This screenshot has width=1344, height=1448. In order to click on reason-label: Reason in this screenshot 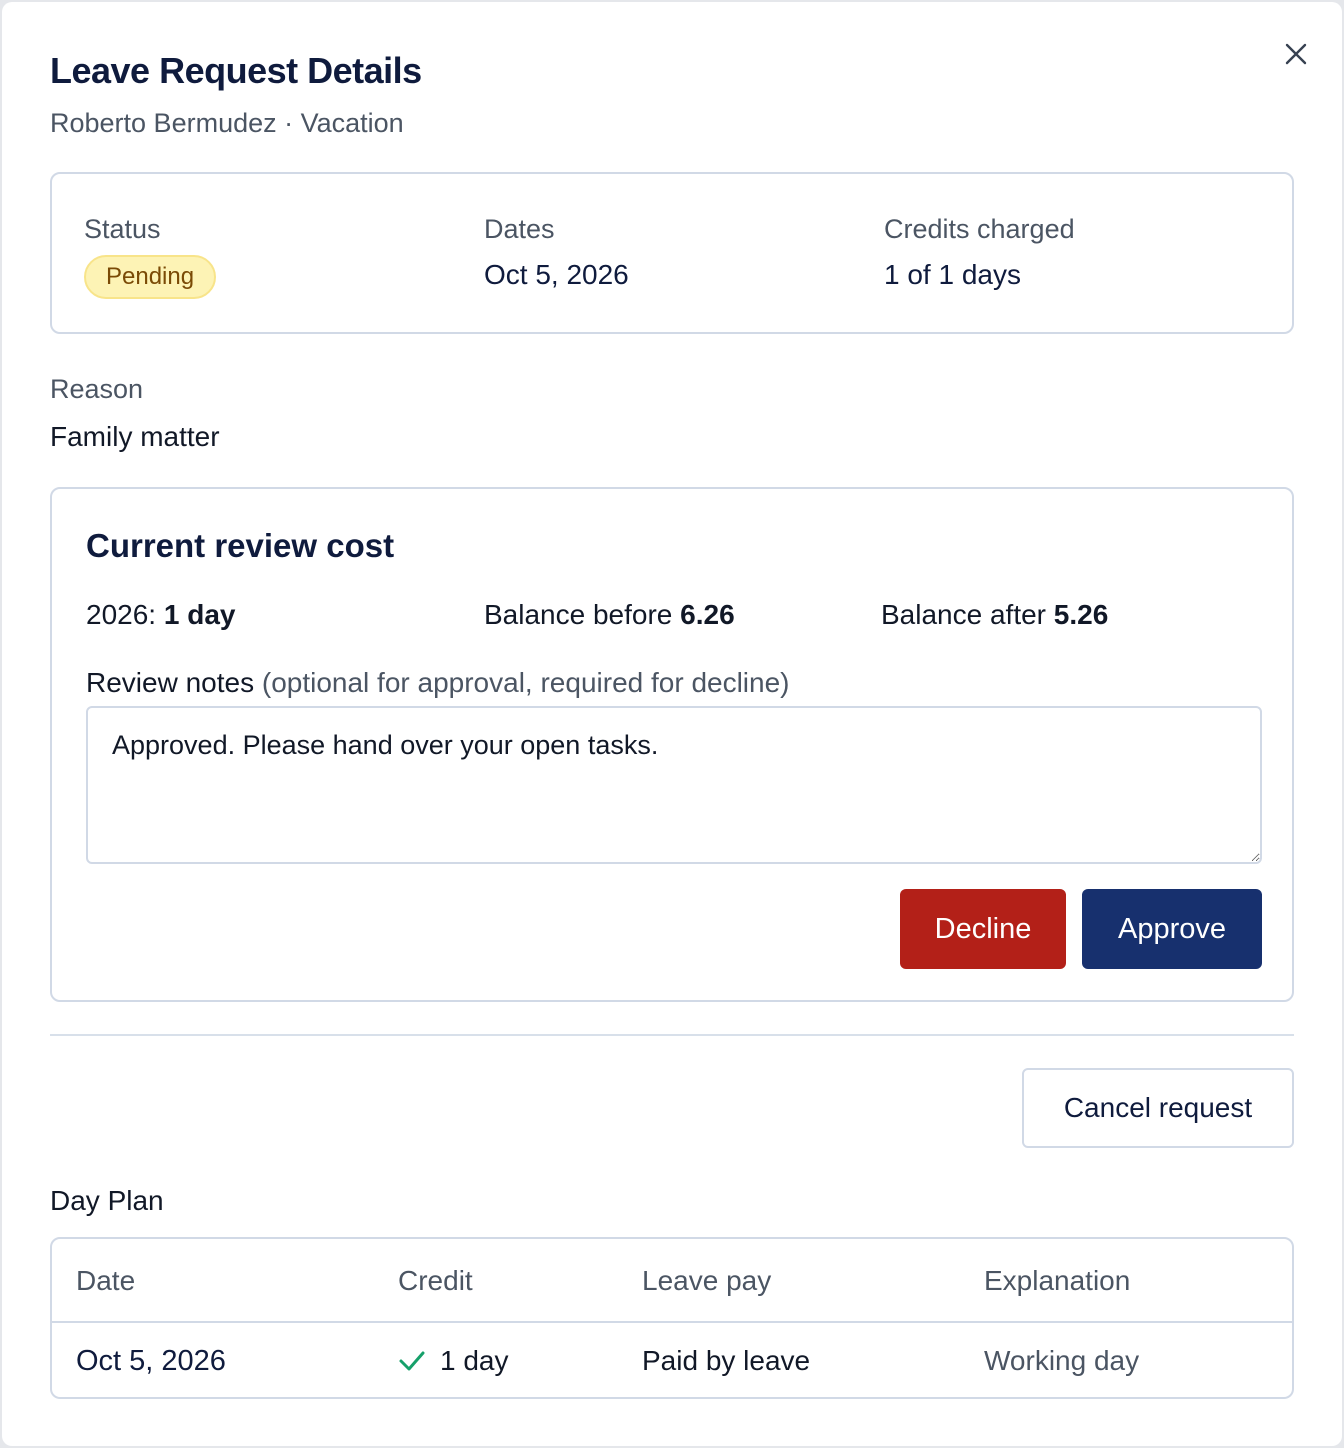, I will do `click(97, 389)`.